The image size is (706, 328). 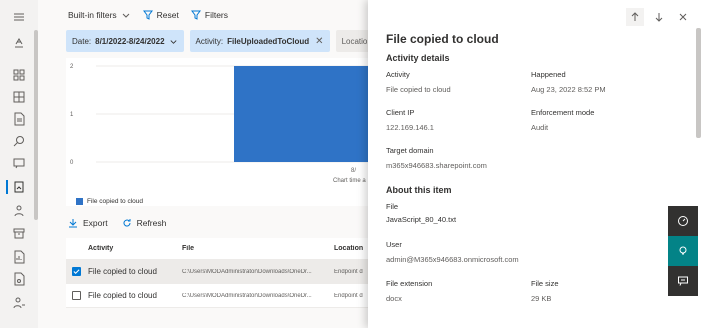 I want to click on apps-grid-icon, so click(x=19, y=75).